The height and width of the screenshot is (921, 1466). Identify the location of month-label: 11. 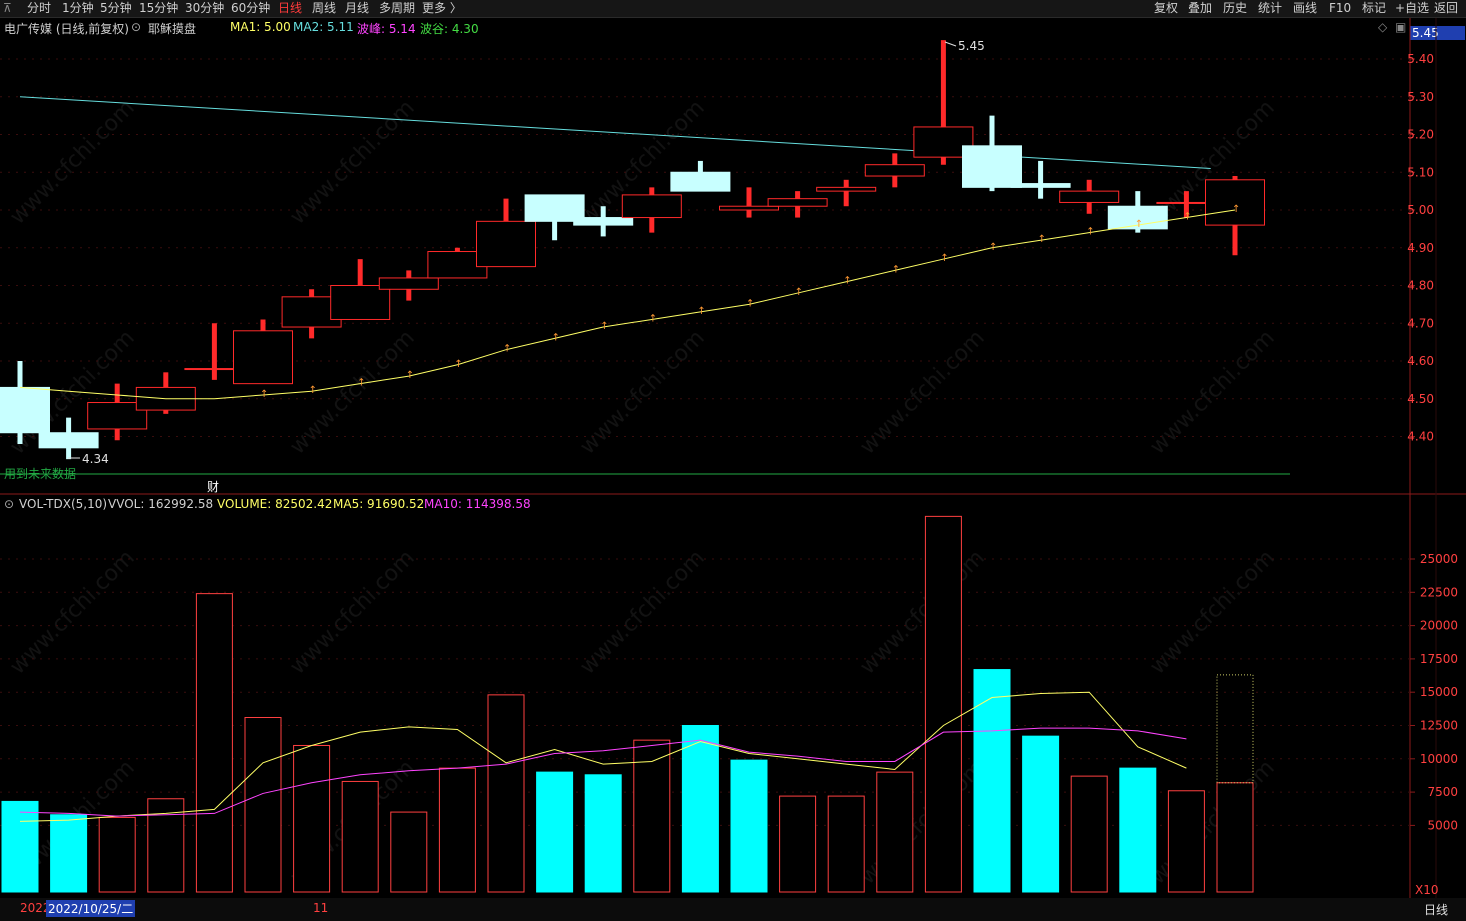
(321, 908).